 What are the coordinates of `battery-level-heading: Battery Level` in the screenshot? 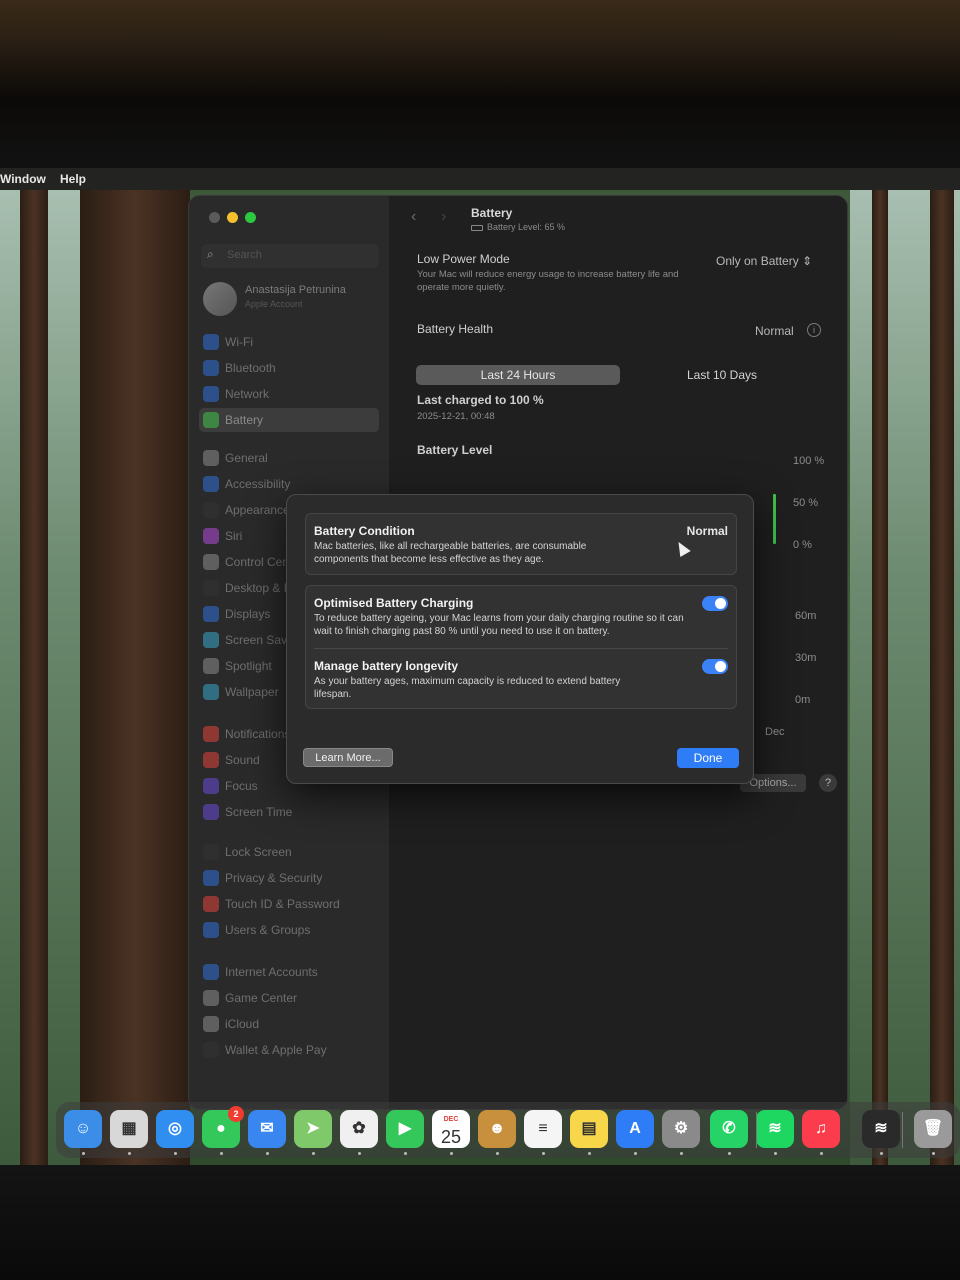 It's located at (455, 450).